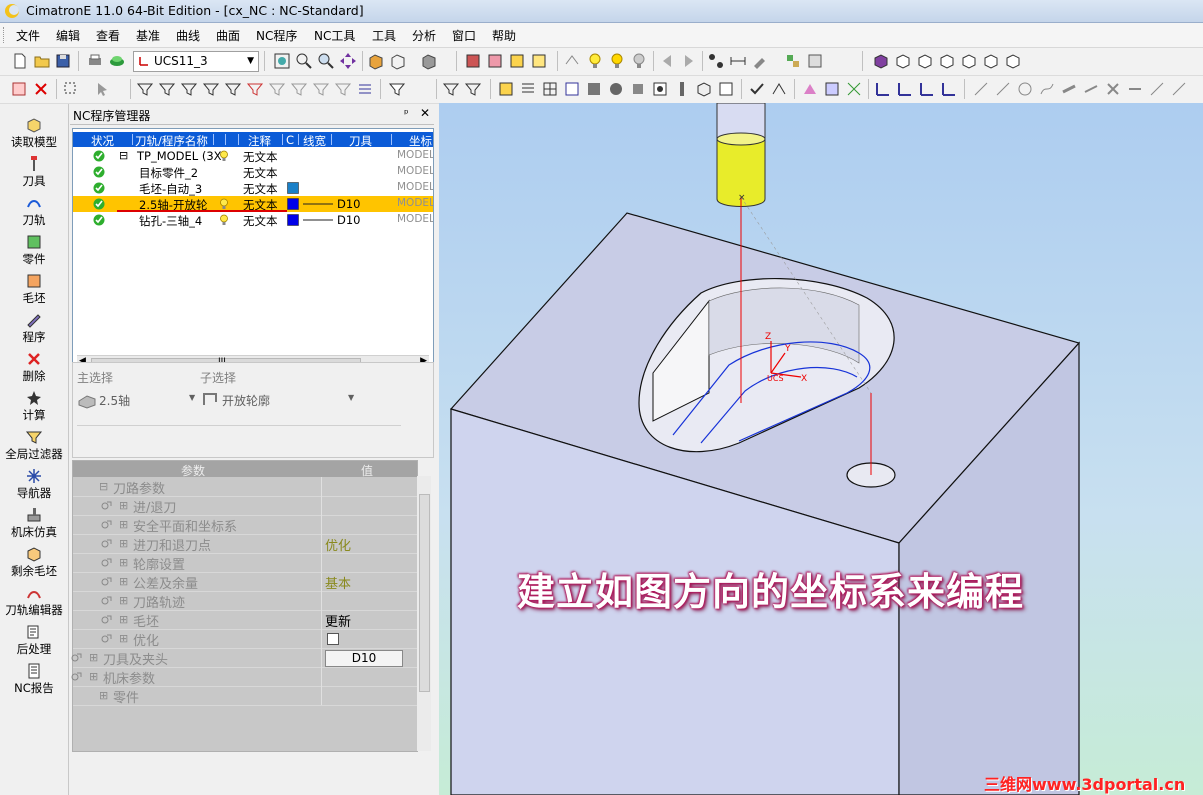 This screenshot has width=1203, height=795. Describe the element at coordinates (793, 61) in the screenshot. I see `attribute-icon` at that location.